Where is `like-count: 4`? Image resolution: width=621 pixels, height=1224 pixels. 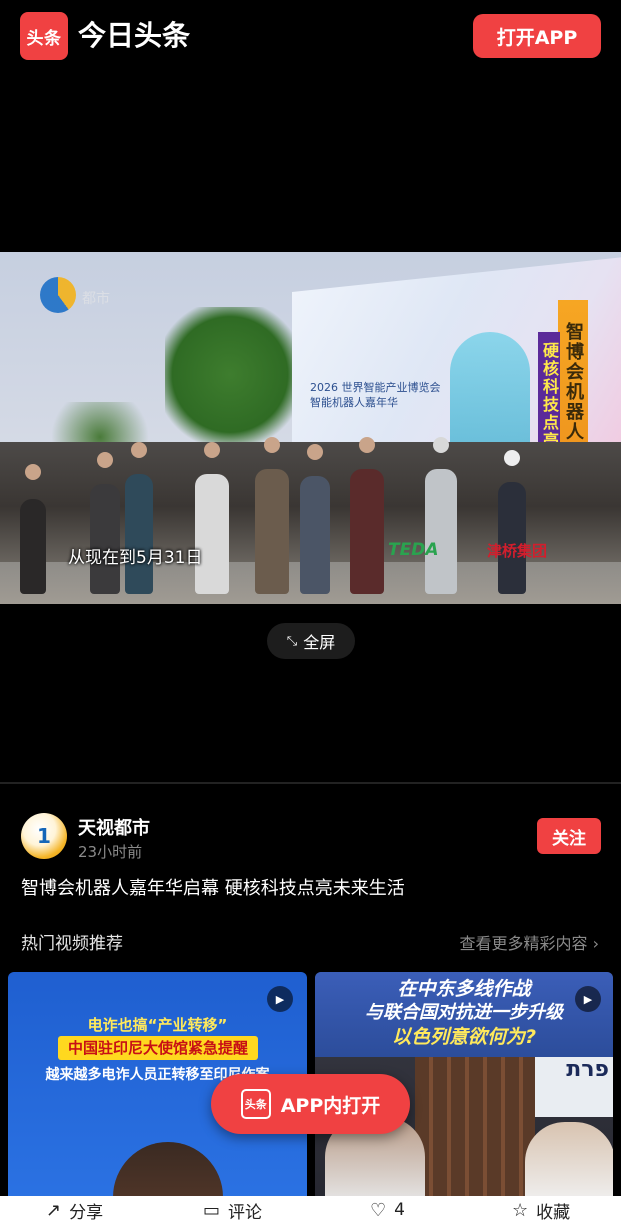
like-count: 4 is located at coordinates (399, 1210).